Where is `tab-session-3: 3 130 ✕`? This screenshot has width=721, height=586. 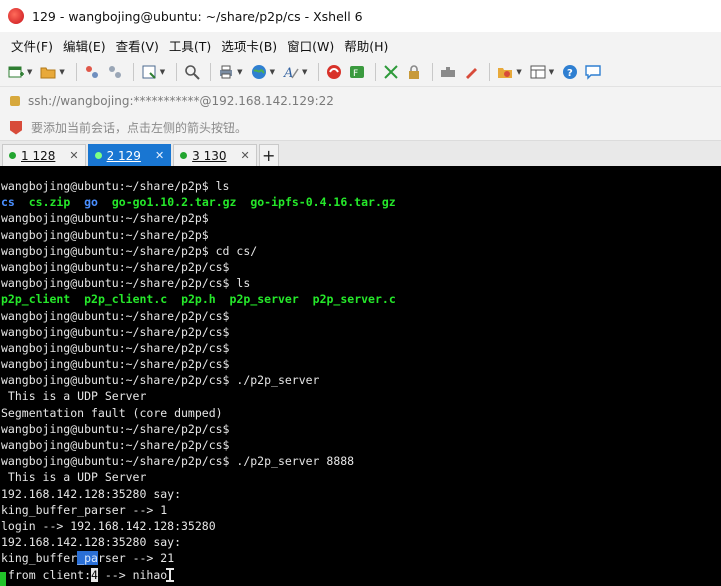 tab-session-3: 3 130 ✕ is located at coordinates (215, 155).